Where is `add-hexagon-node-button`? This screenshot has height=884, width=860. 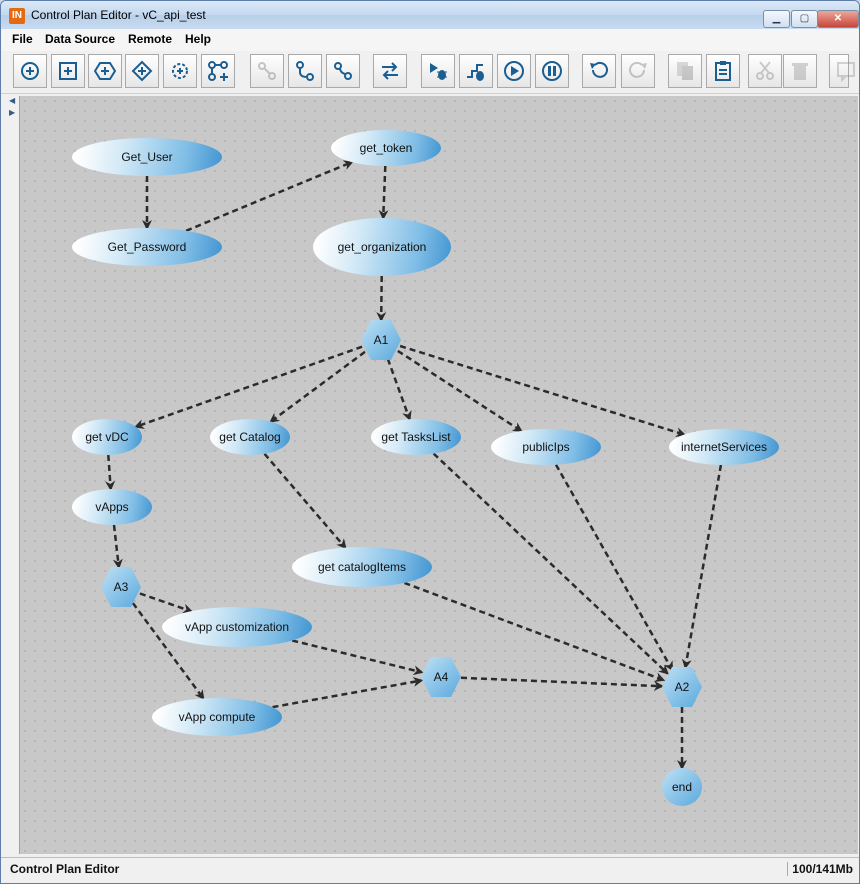
add-hexagon-node-button is located at coordinates (105, 71).